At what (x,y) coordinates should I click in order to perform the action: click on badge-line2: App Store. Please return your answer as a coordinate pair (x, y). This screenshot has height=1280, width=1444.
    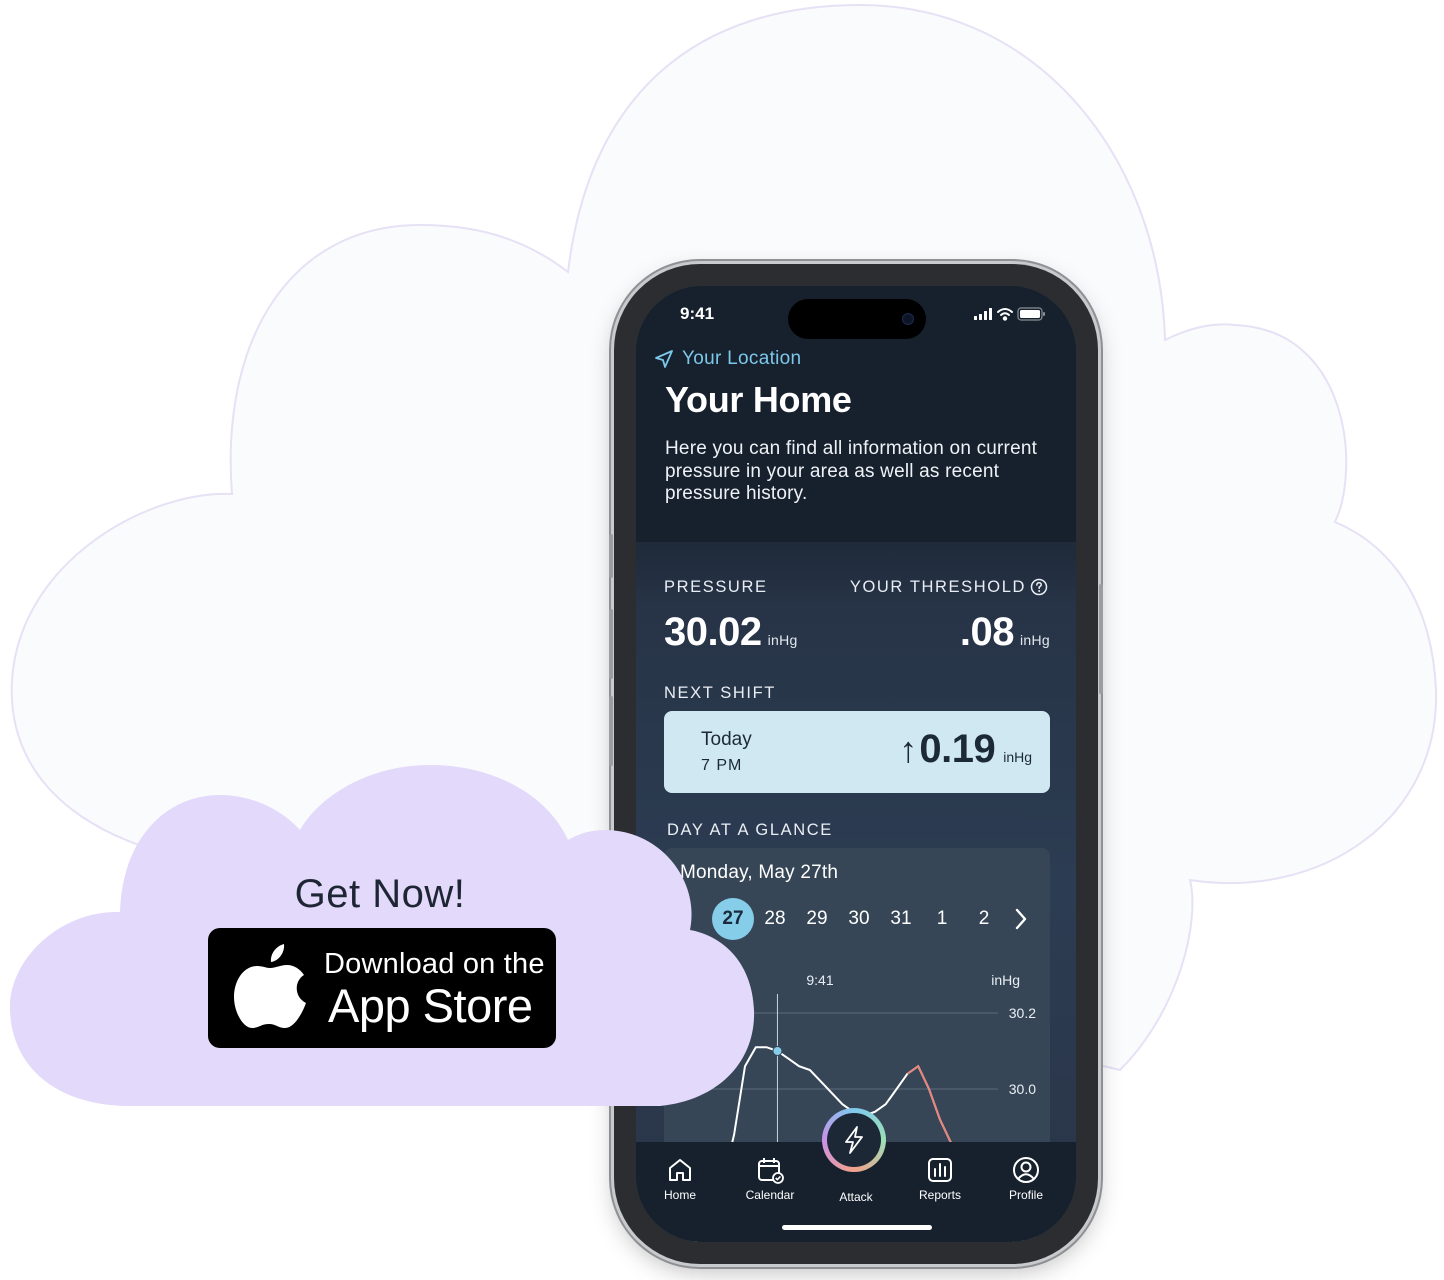
    Looking at the image, I should click on (430, 1005).